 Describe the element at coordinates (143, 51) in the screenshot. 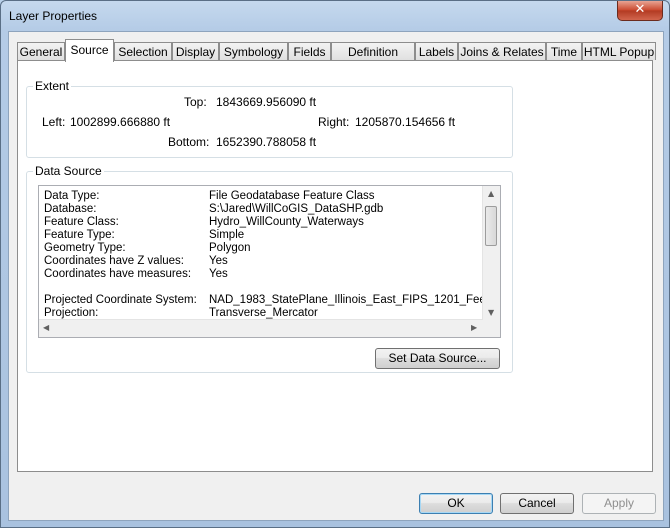

I see `tab-selection: Selection` at that location.